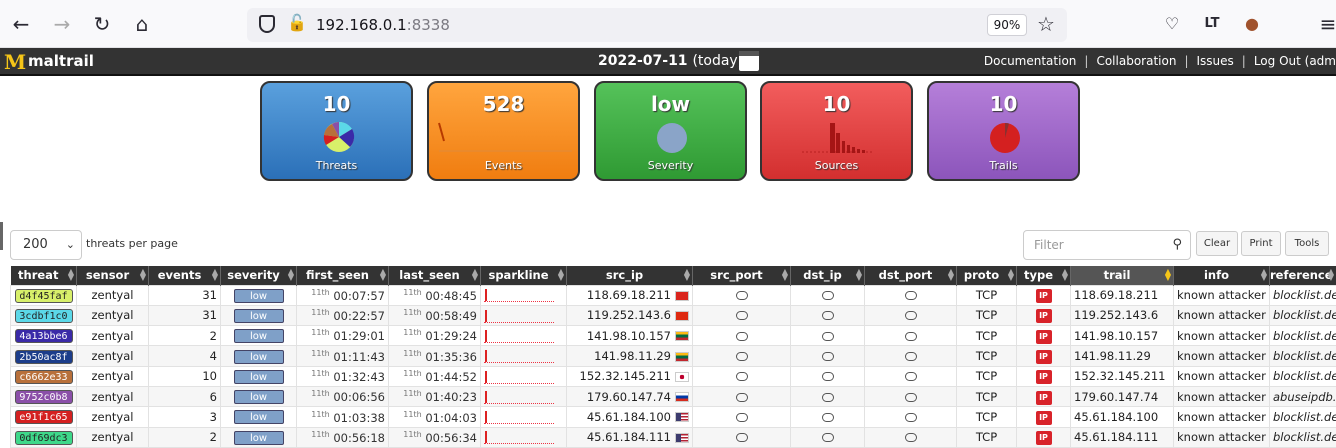  I want to click on threat-cell: 0df69dc3, so click(44, 437).